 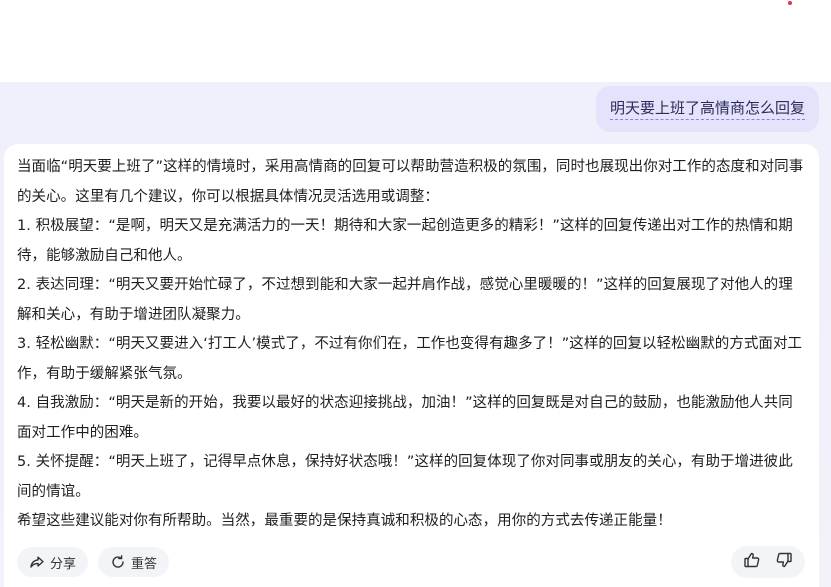 What do you see at coordinates (118, 562) in the screenshot?
I see `refresh-icon` at bounding box center [118, 562].